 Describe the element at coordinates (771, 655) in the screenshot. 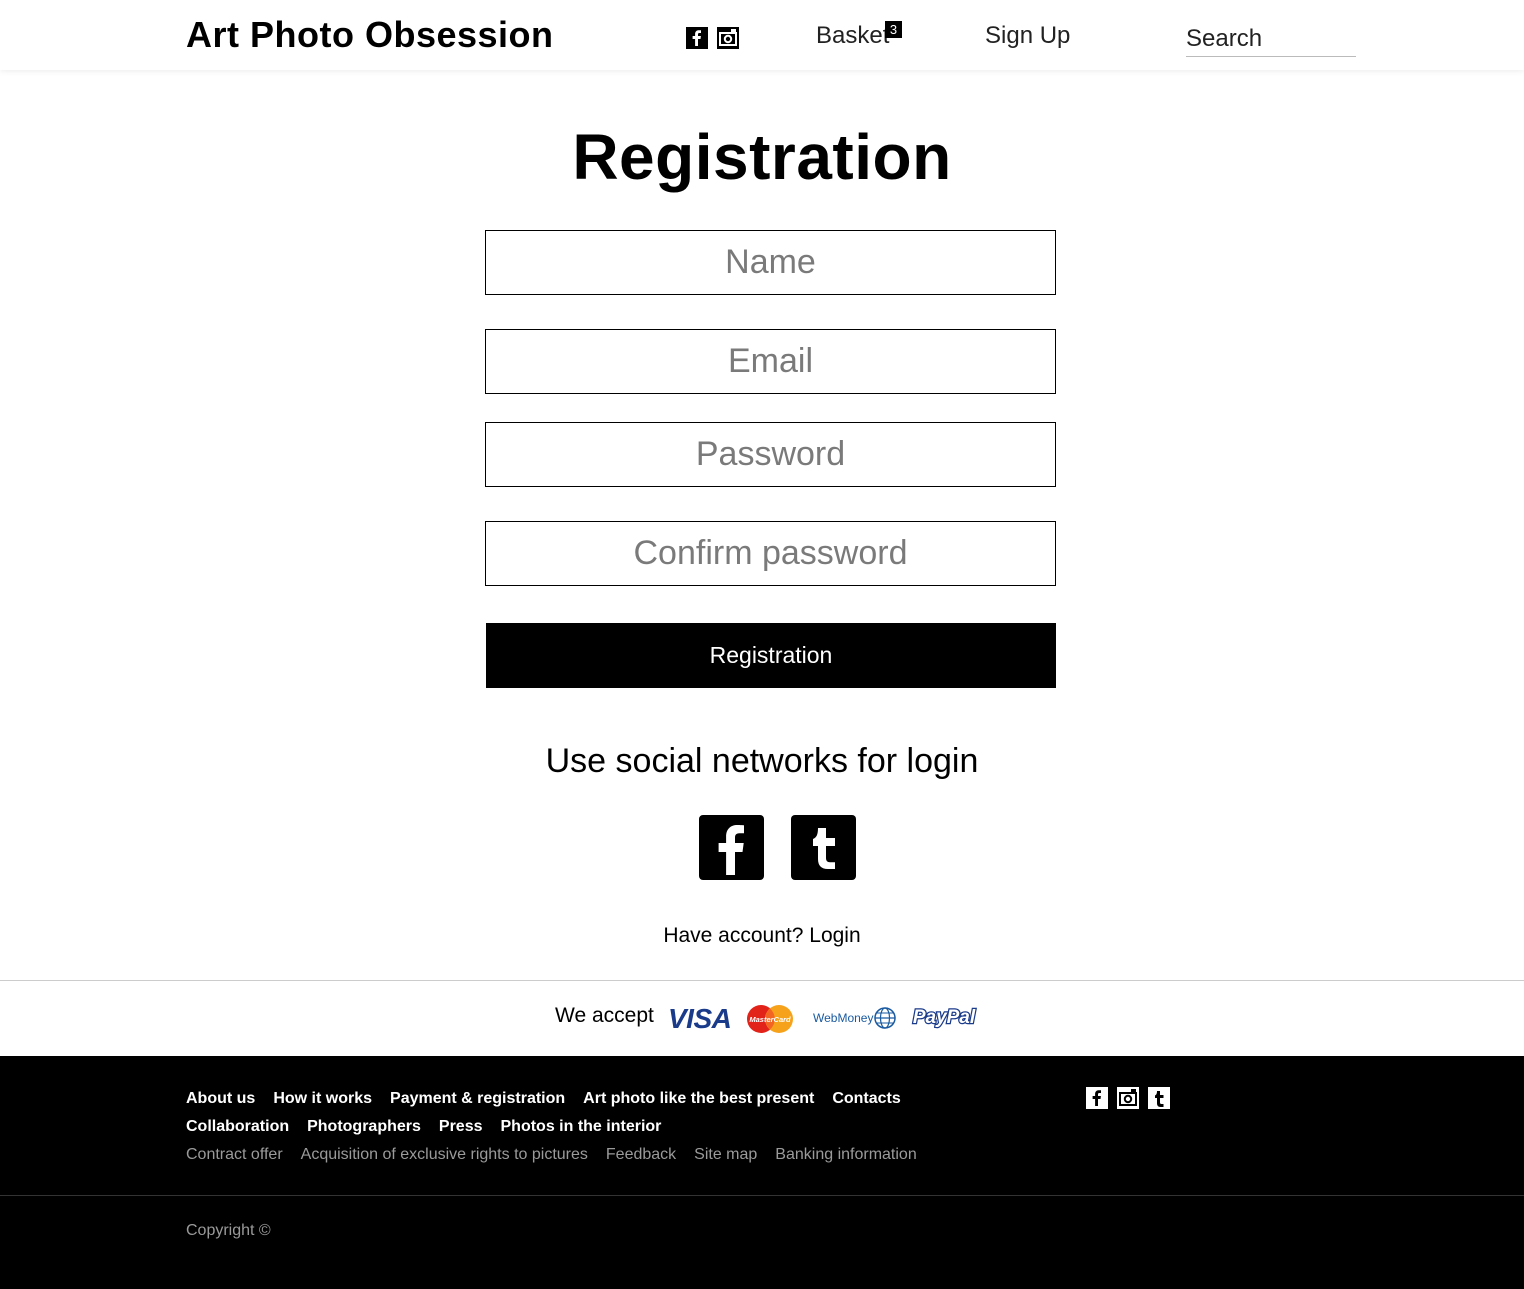

I see `registration-button: Registration` at that location.